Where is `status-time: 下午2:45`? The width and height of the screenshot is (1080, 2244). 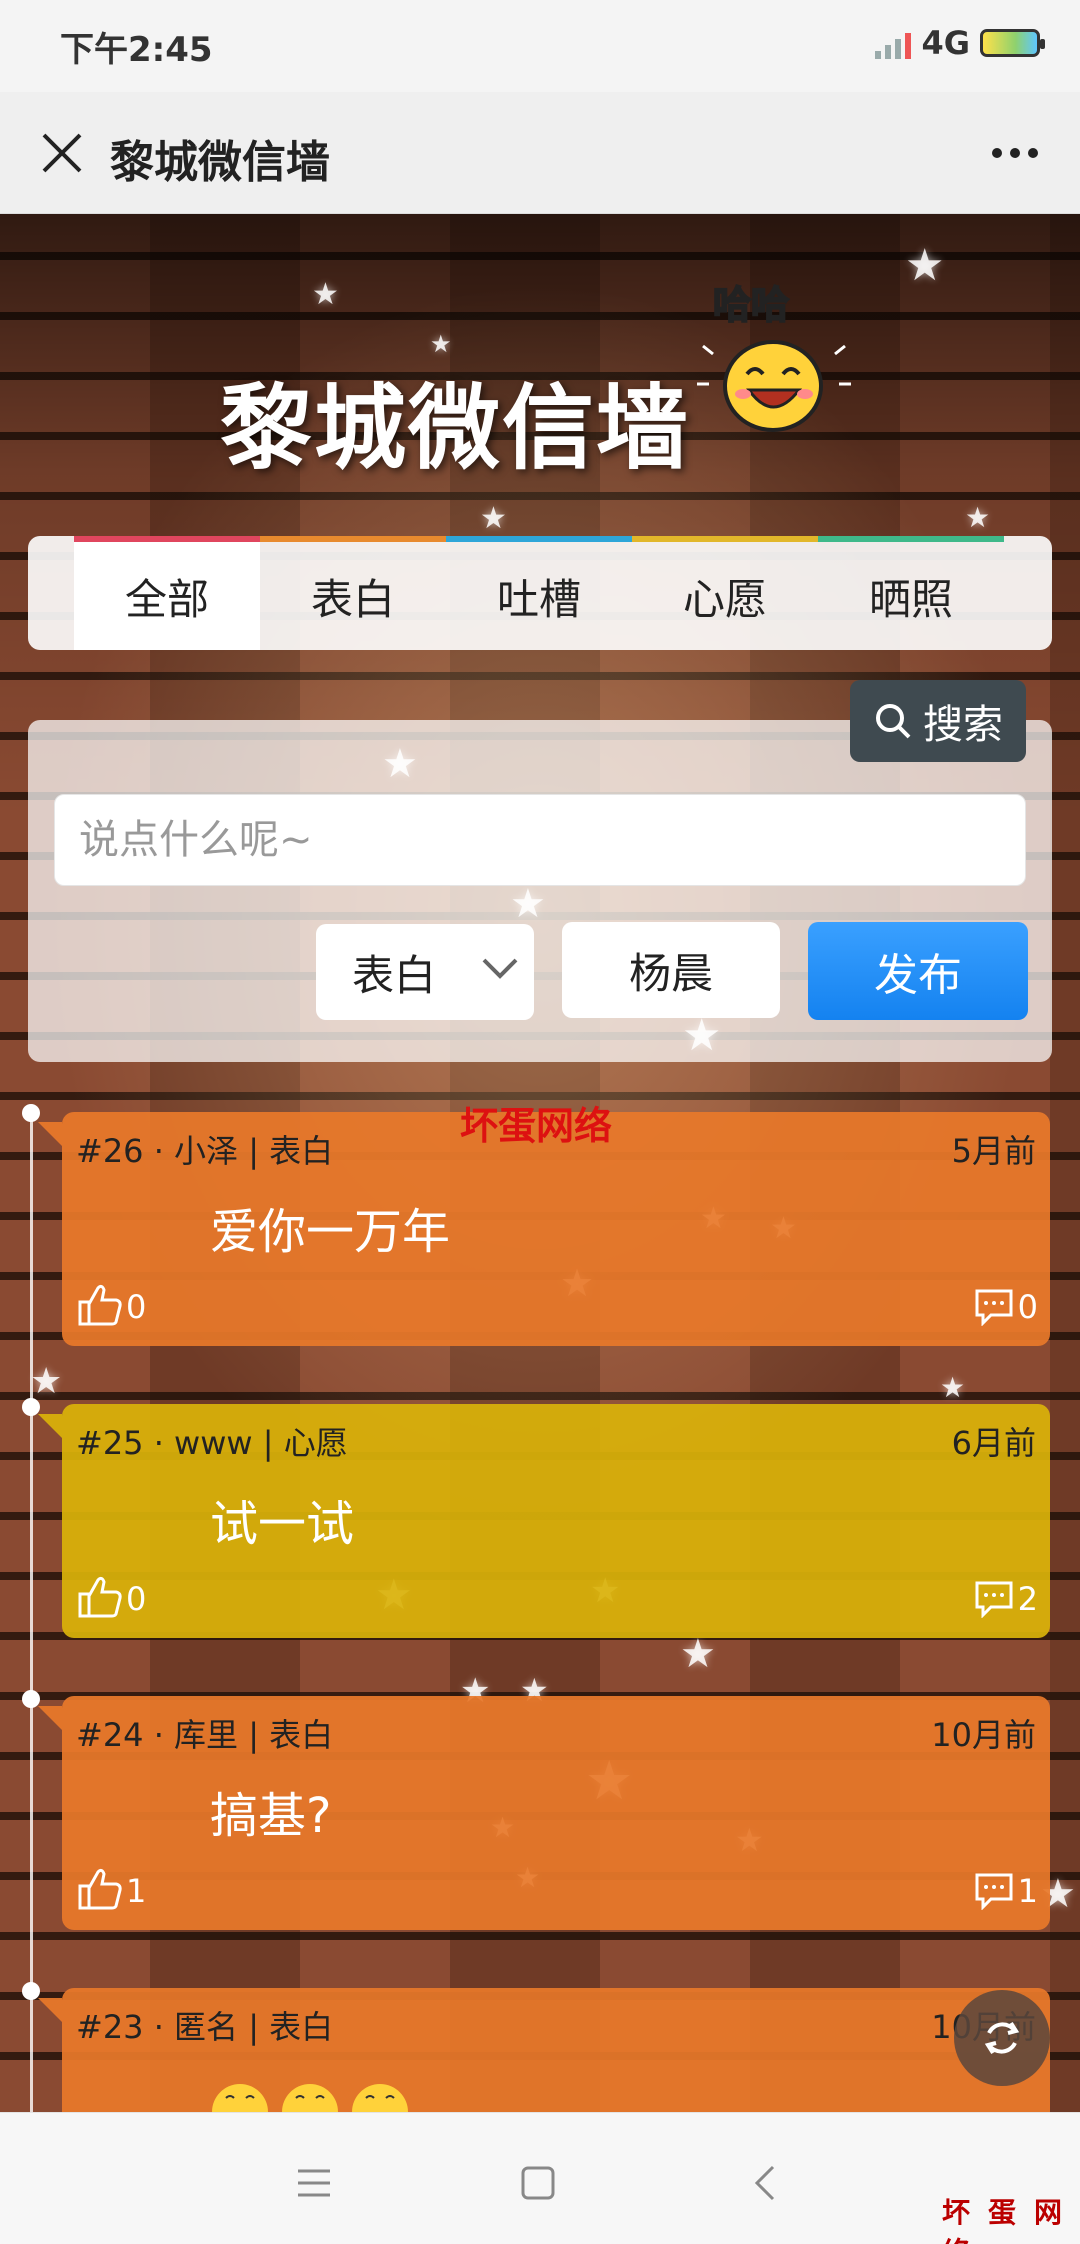
status-time: 下午2:45 is located at coordinates (136, 50).